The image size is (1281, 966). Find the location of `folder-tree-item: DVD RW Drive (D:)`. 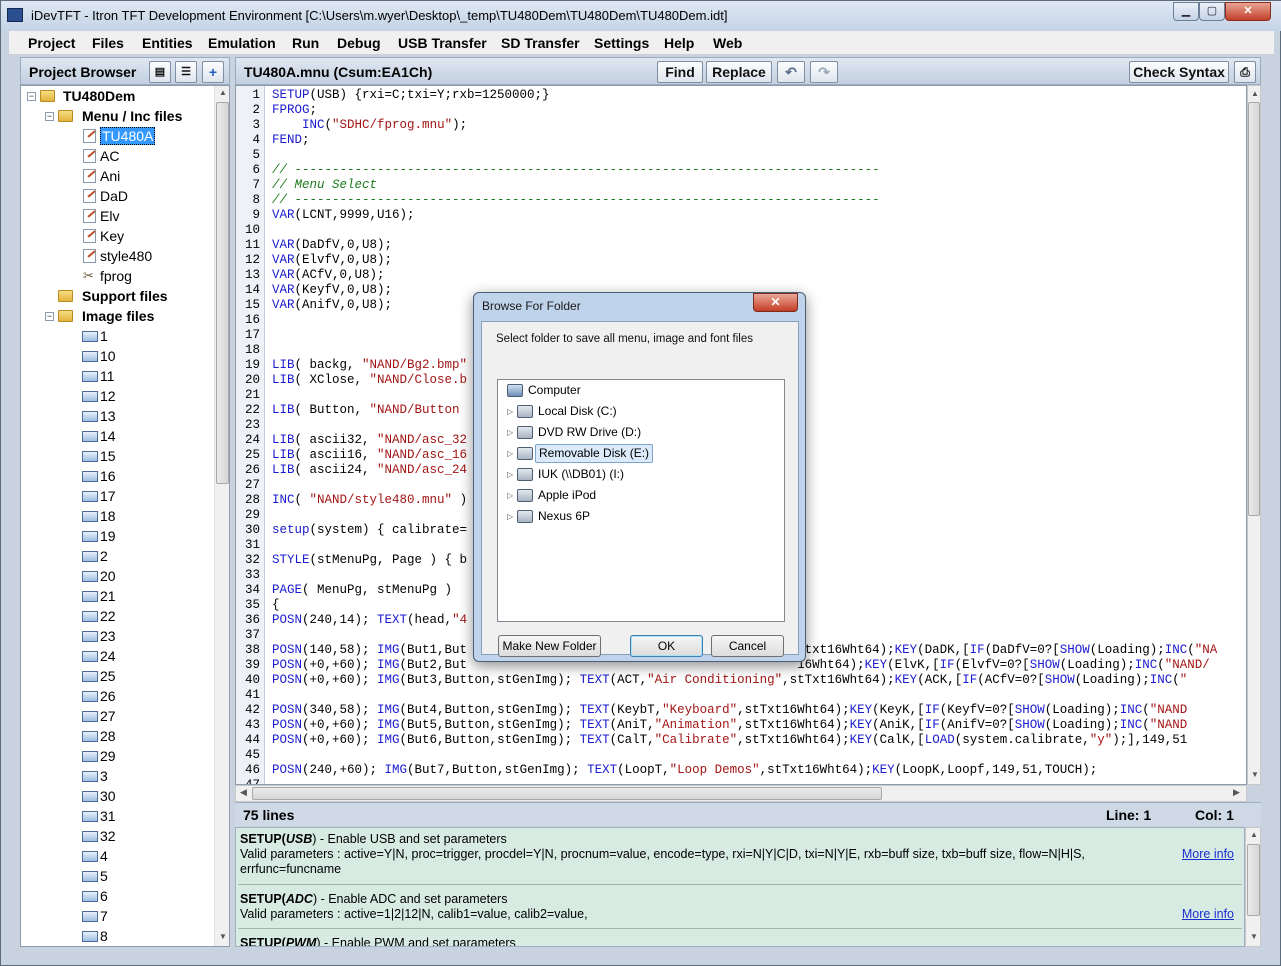

folder-tree-item: DVD RW Drive (D:) is located at coordinates (589, 432).